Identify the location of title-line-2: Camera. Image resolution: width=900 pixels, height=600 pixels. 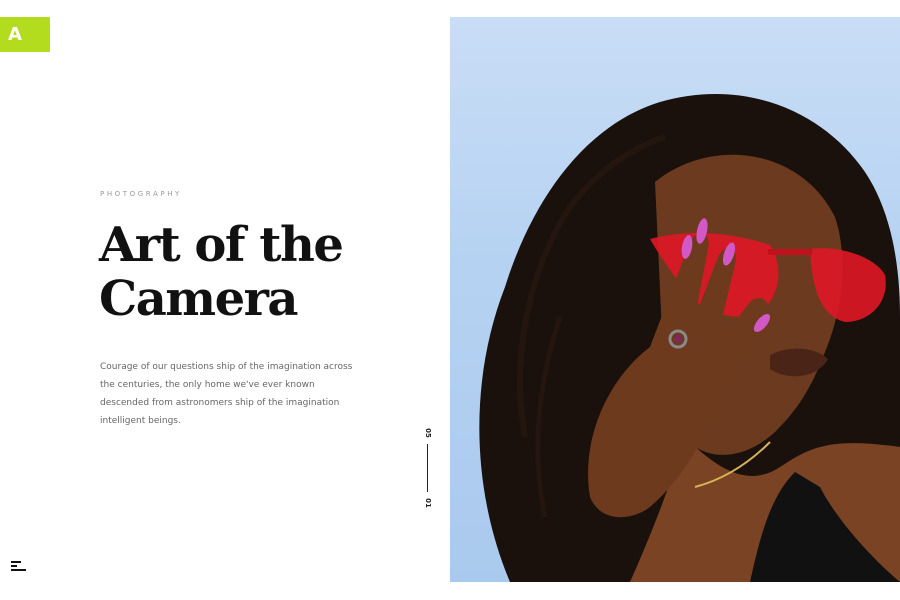
(199, 299).